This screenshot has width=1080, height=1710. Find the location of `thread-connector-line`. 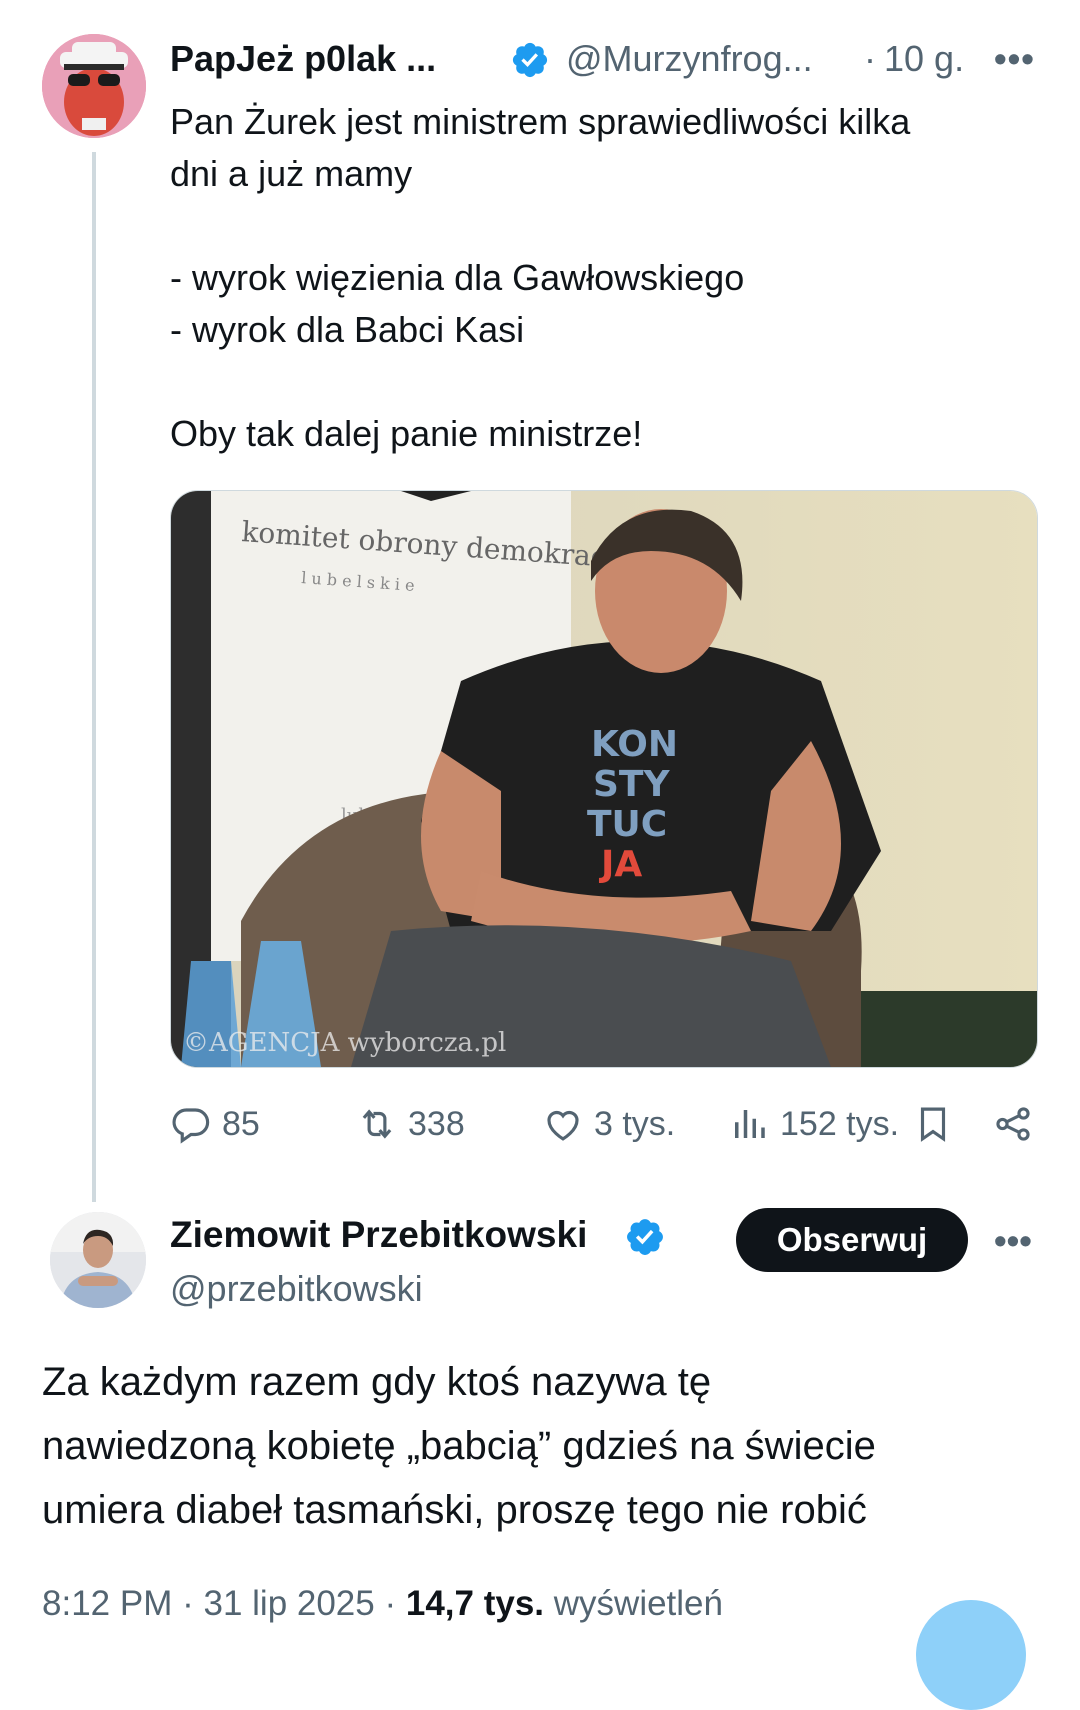

thread-connector-line is located at coordinates (94, 677).